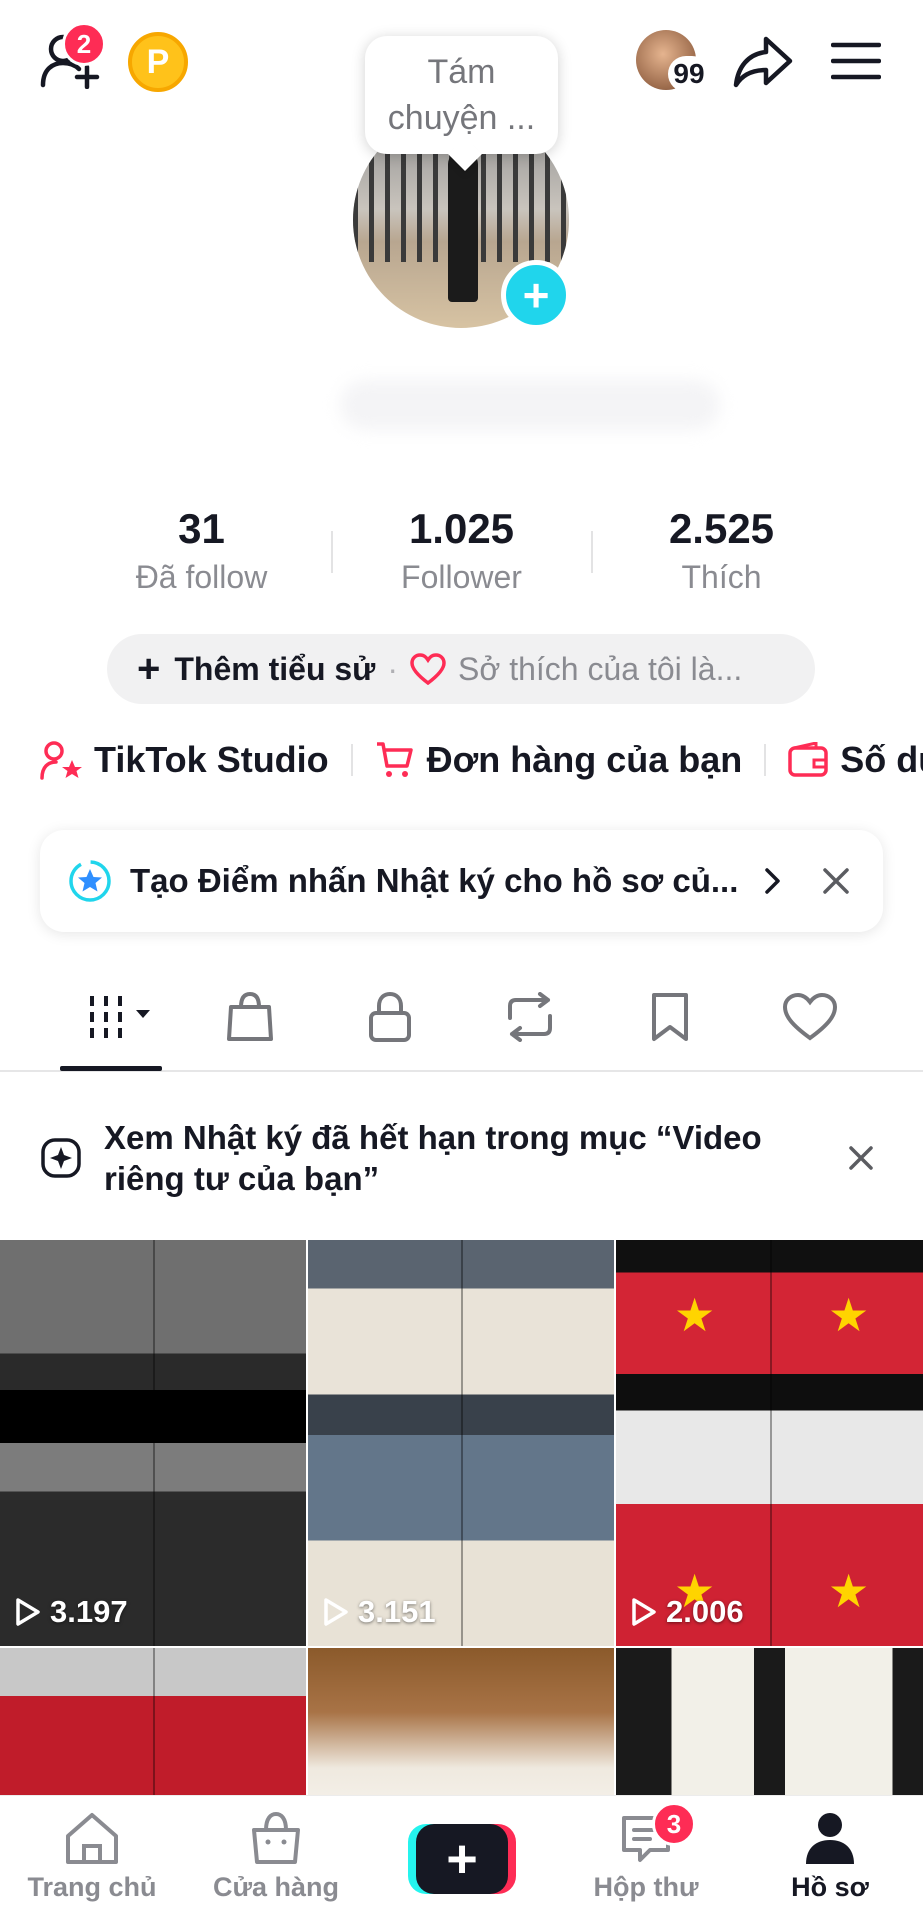 This screenshot has width=923, height=1920. I want to click on add-story-button: +, so click(536, 295).